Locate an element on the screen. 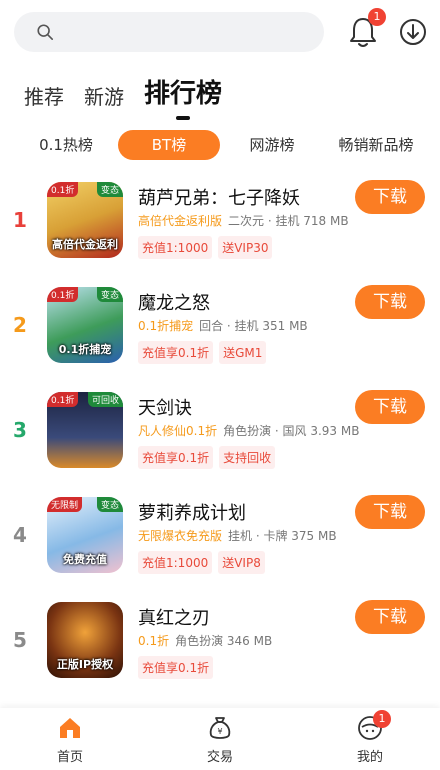 This screenshot has width=440, height=770. game-info: 回合 · 挂机 351 MB is located at coordinates (253, 326).